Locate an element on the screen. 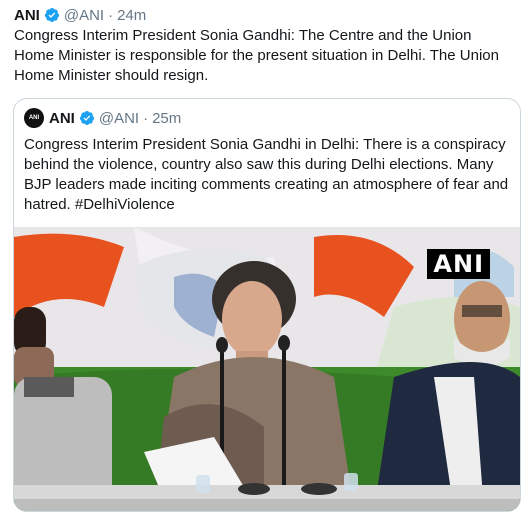 Image resolution: width=526 pixels, height=517 pixels. author-handle: @ANI is located at coordinates (84, 15).